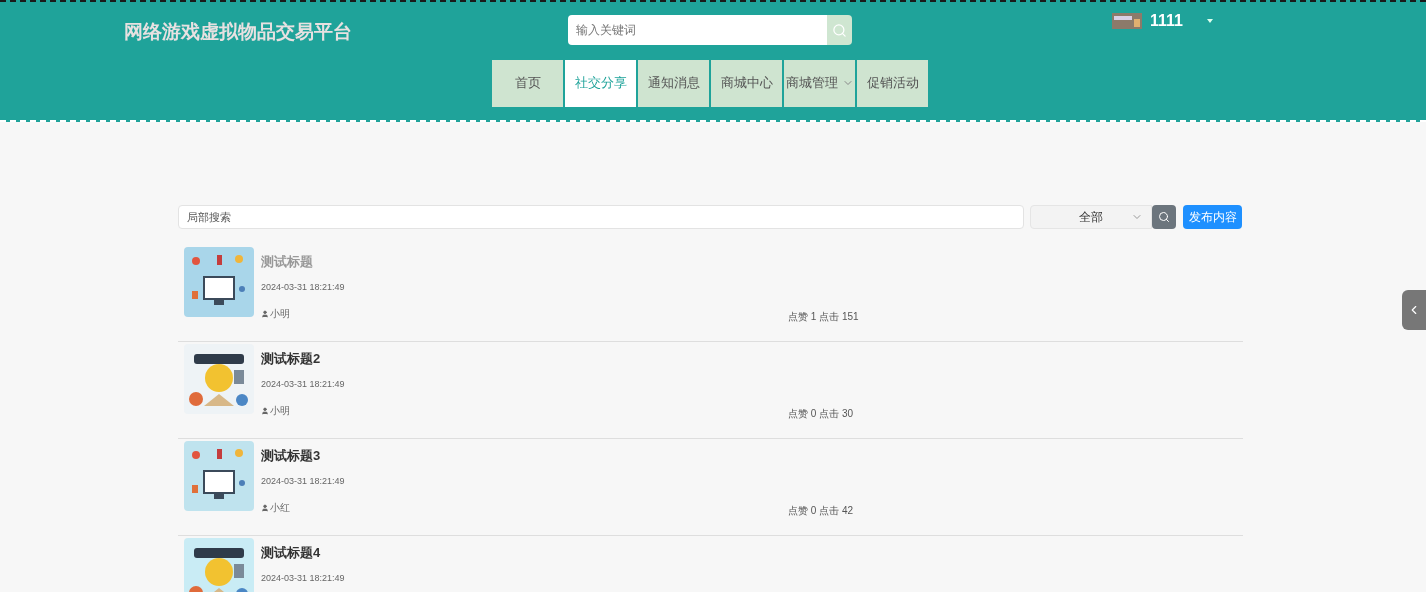 The image size is (1426, 592). I want to click on post-item: 测试标题 2024-03-31 18:21:49 小明 点赞 1 点击 151, so click(710, 293).